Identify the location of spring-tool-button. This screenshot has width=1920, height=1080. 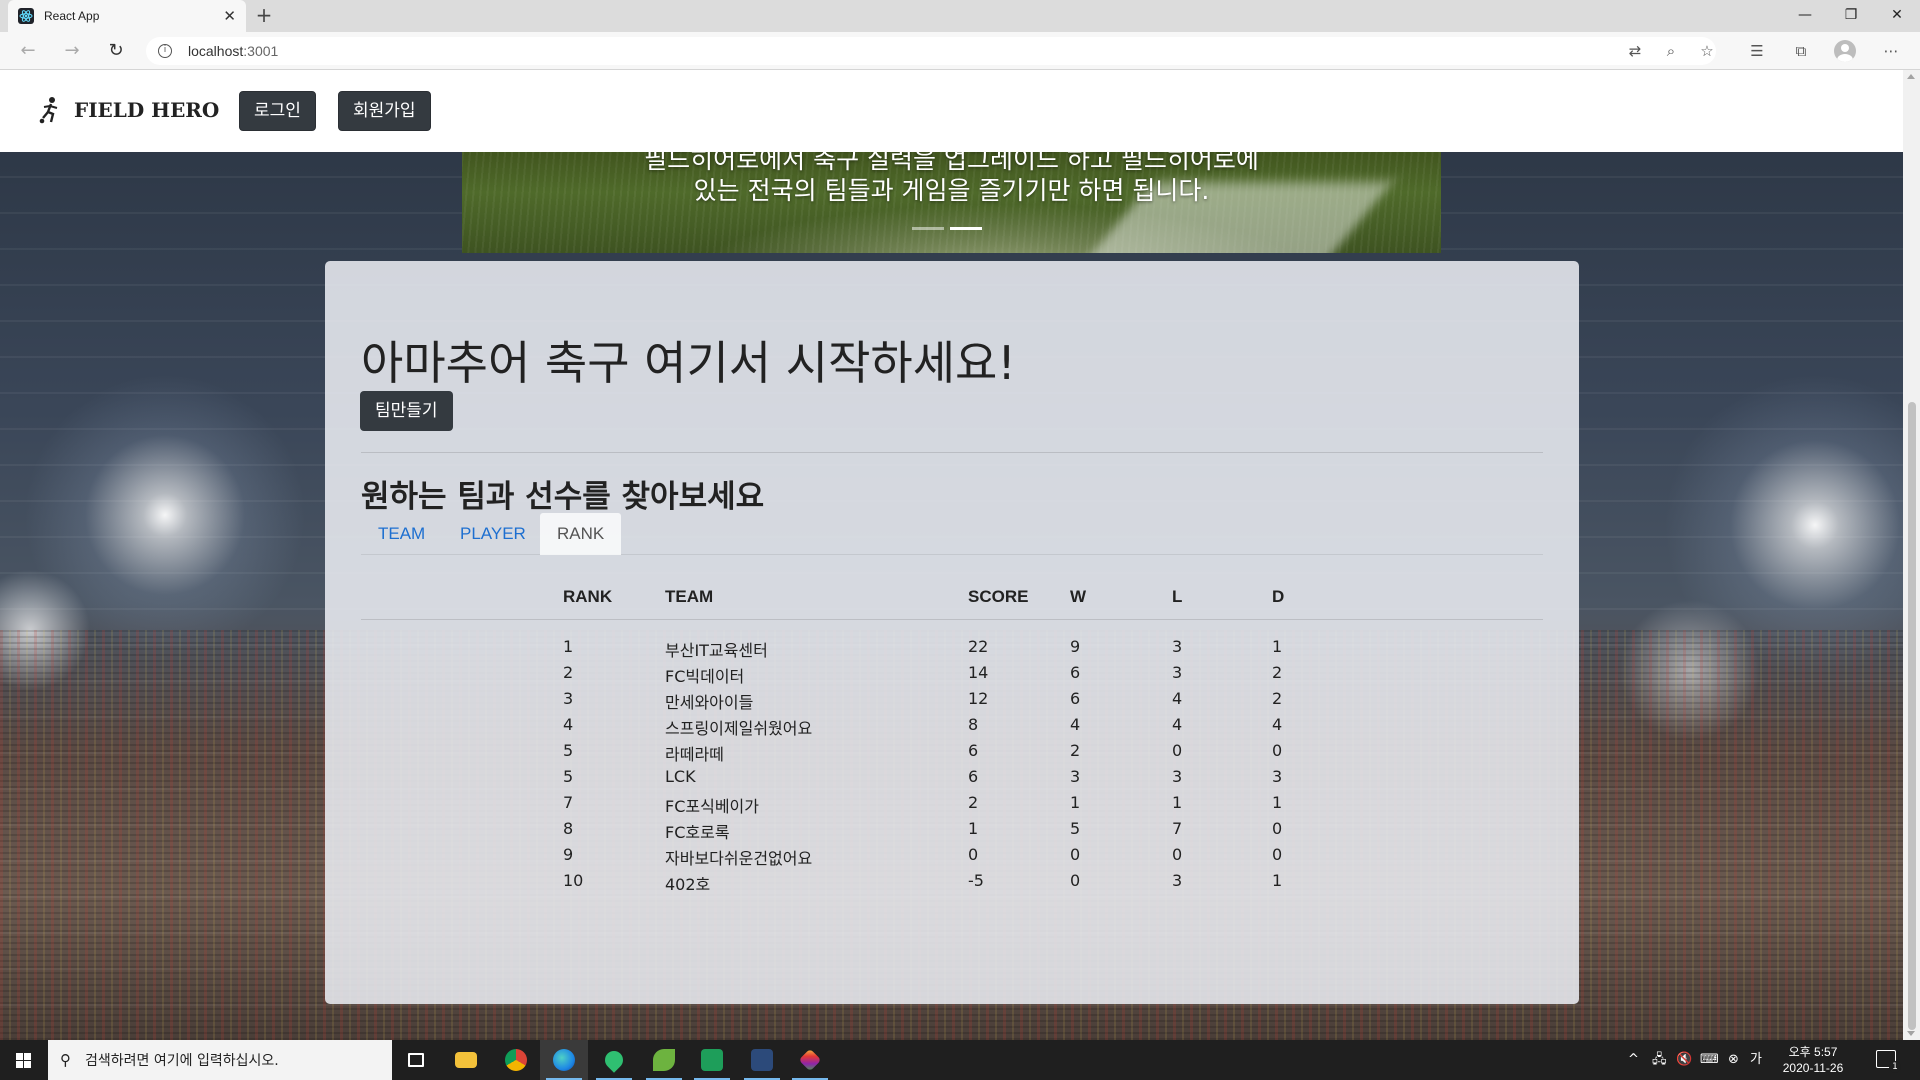
(664, 1060).